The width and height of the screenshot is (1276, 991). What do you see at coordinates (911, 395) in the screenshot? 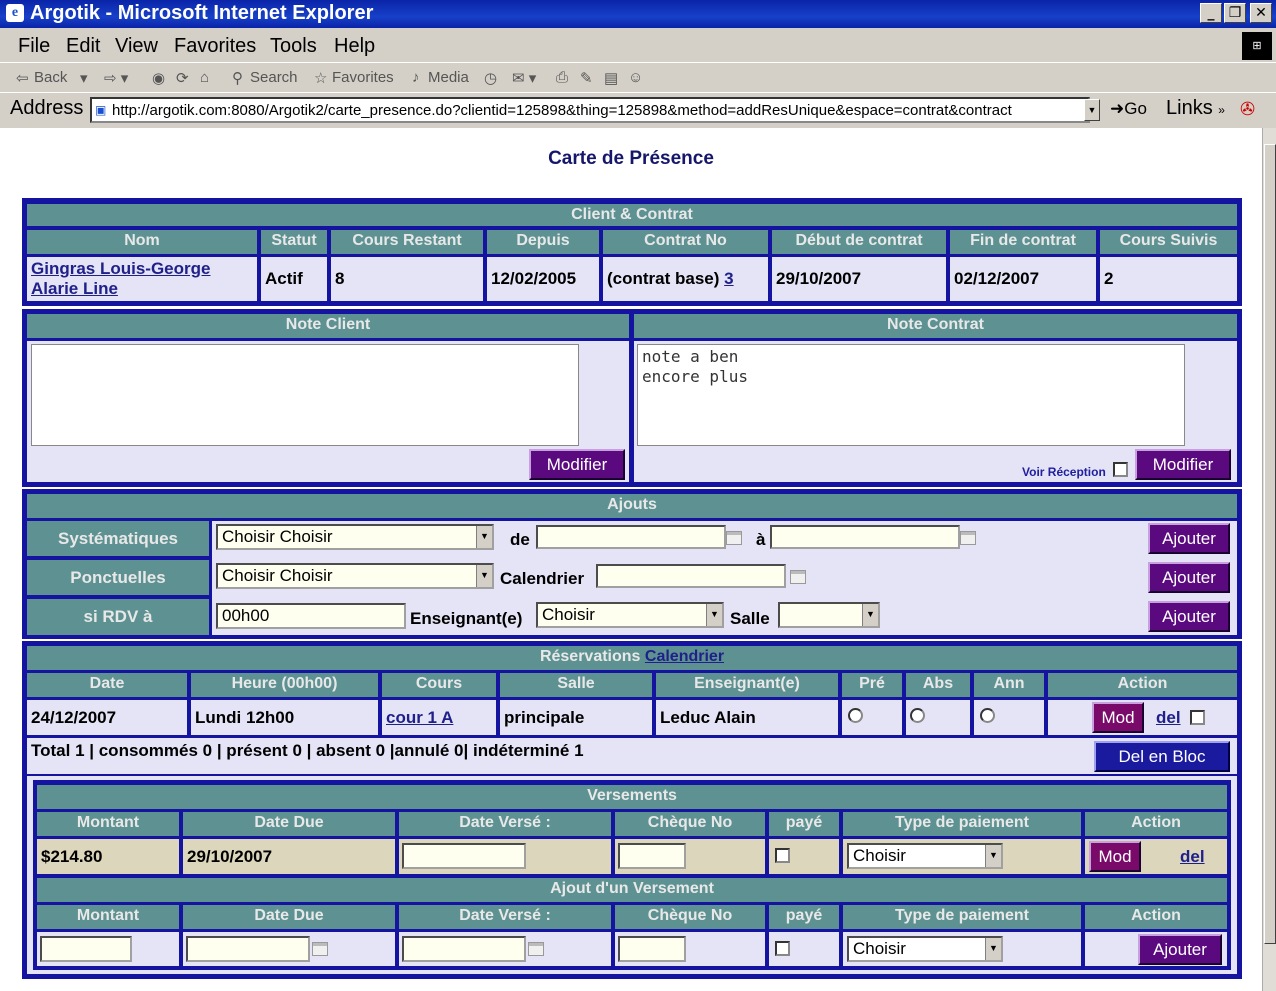
I see `note-contrat-textarea: note a ben encore plus` at bounding box center [911, 395].